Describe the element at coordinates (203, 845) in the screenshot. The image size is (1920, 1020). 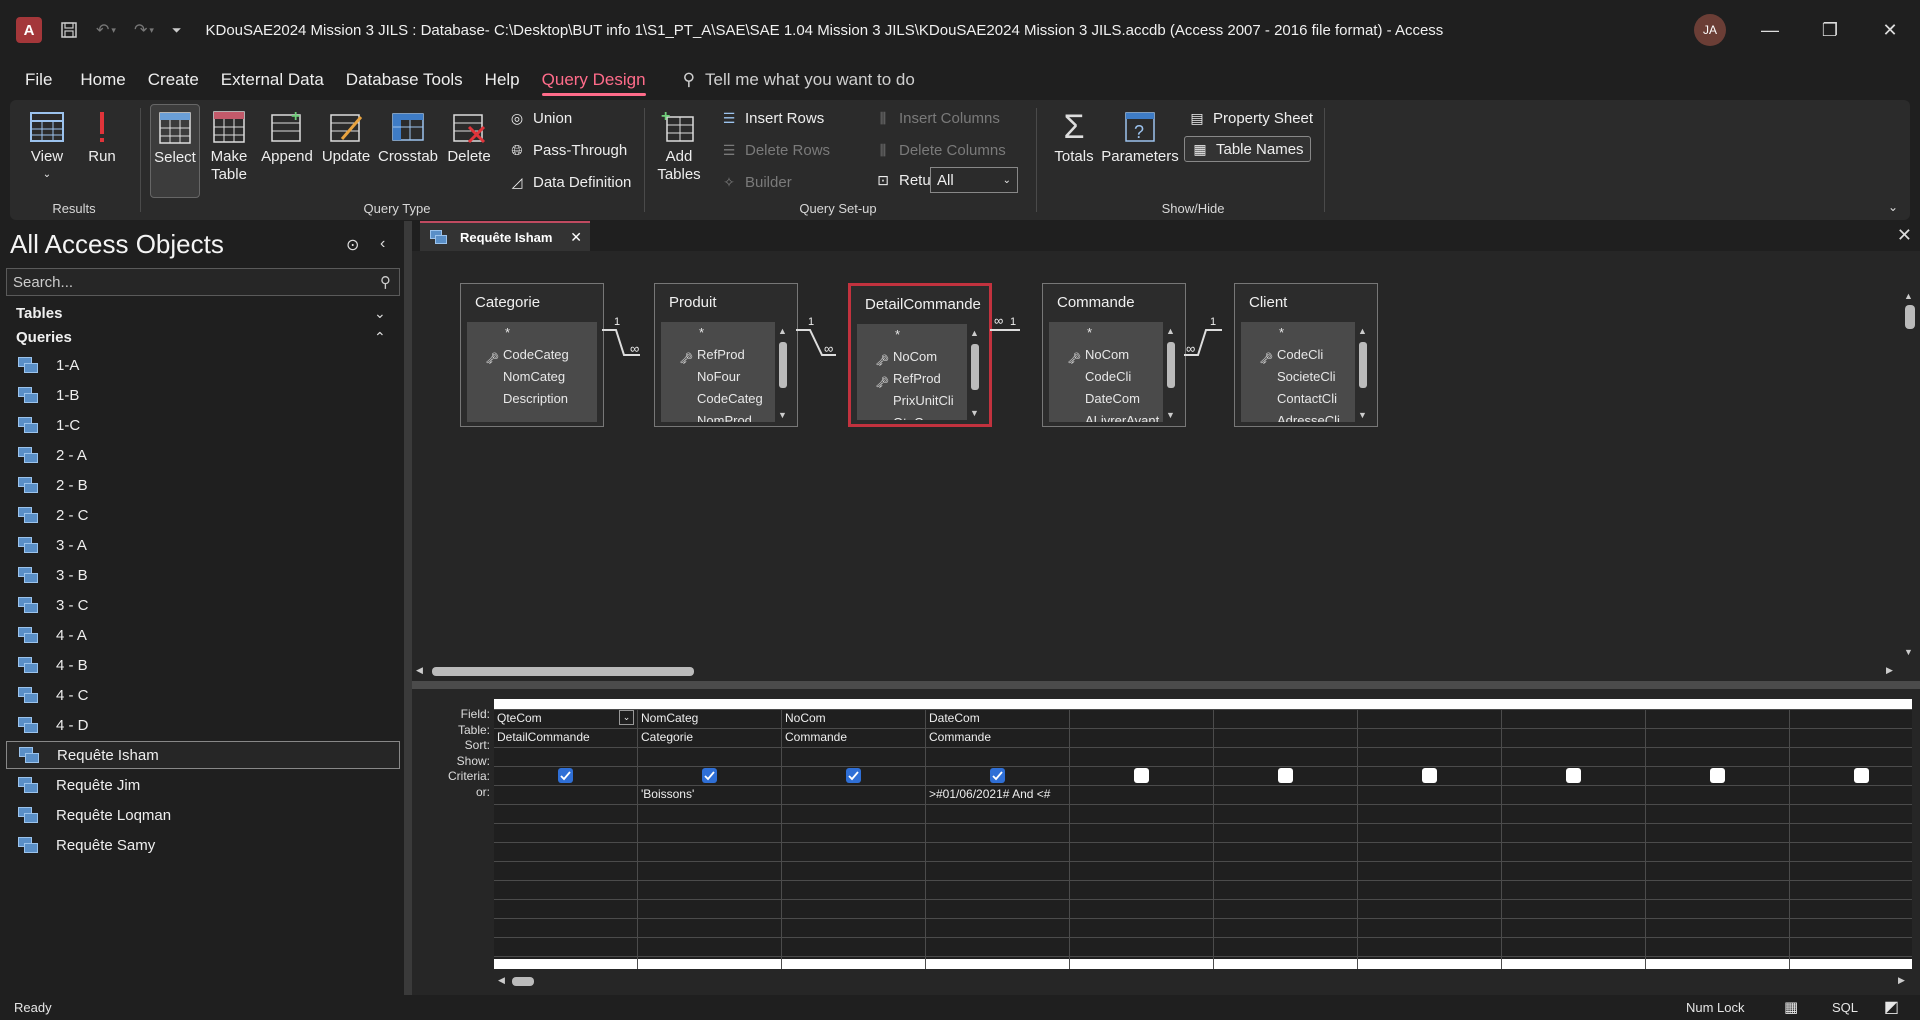
I see `query-list-item: Requête Samy` at that location.